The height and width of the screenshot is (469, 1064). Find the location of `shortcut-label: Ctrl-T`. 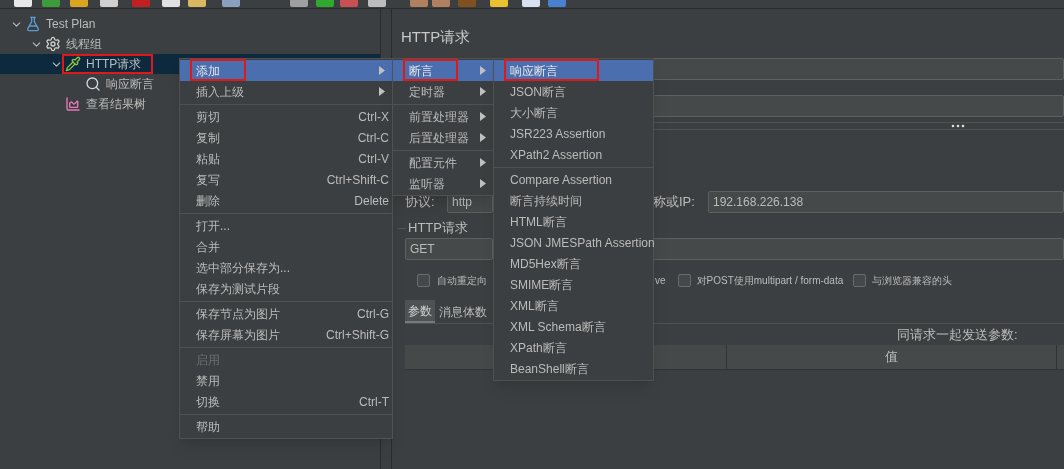

shortcut-label: Ctrl-T is located at coordinates (374, 402).